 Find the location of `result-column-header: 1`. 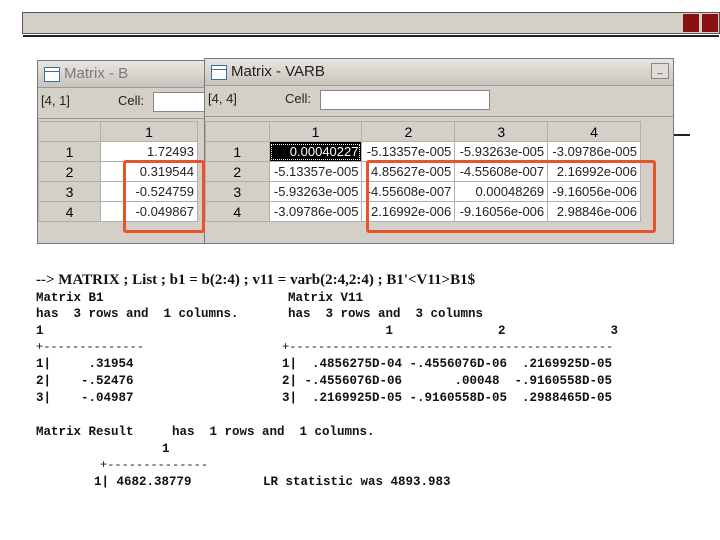

result-column-header: 1 is located at coordinates (166, 449).